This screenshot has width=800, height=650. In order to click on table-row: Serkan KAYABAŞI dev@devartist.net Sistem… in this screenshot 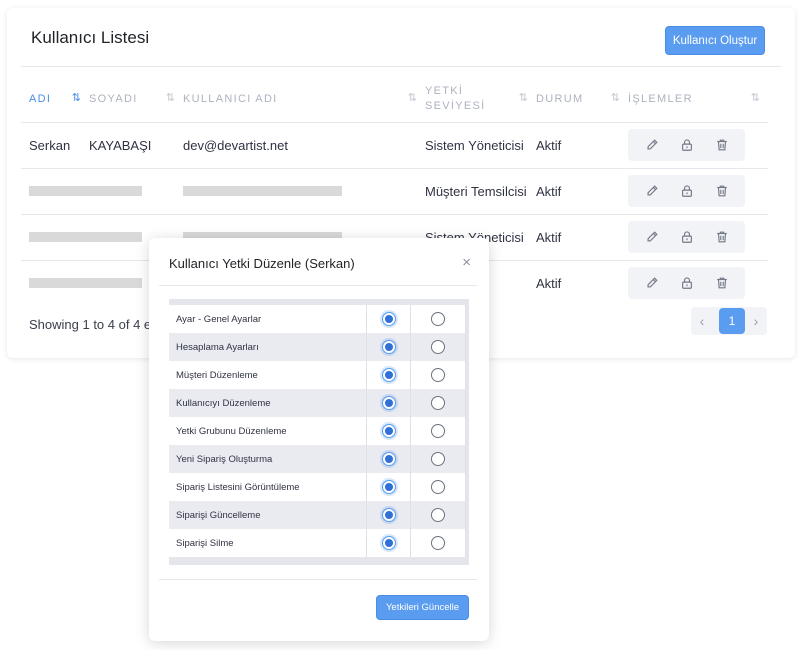, I will do `click(394, 144)`.